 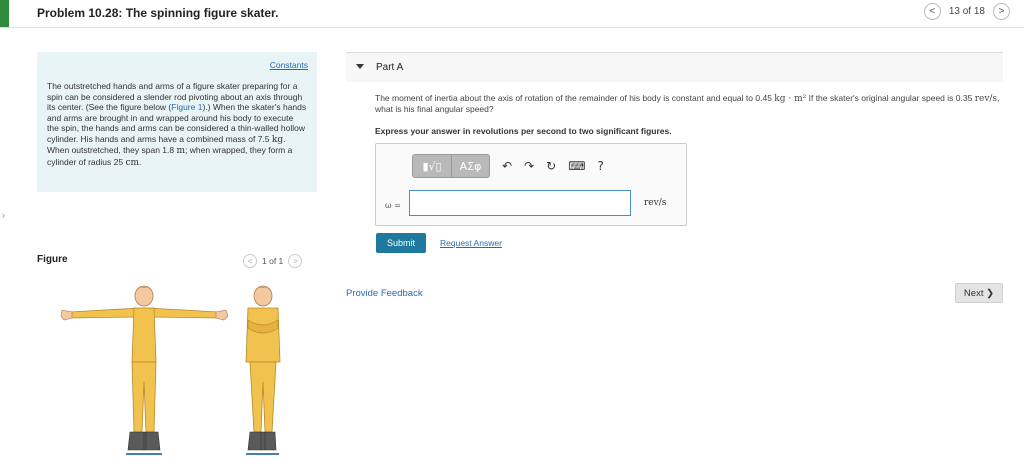 I want to click on skater2-torso, so click(x=263, y=335).